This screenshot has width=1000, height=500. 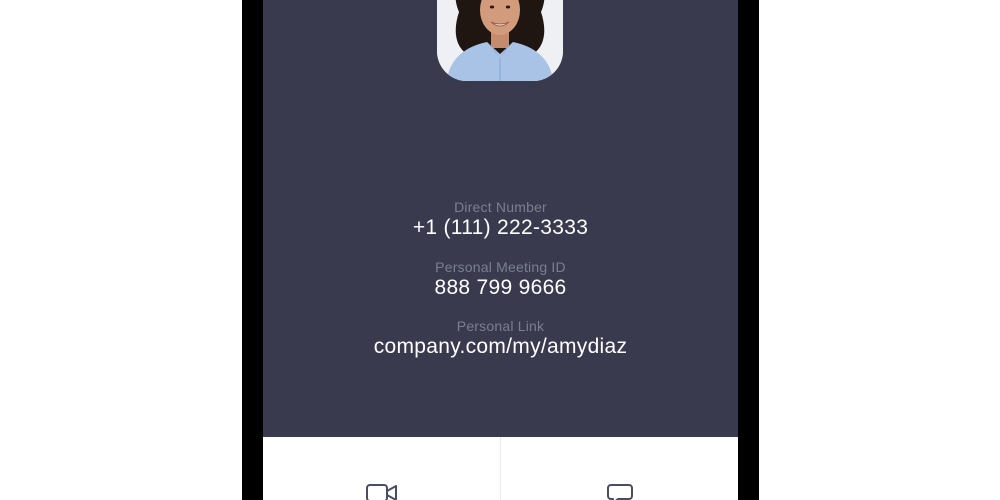 I want to click on direct-number-value: +1 (111) 222-3333, so click(x=500, y=228).